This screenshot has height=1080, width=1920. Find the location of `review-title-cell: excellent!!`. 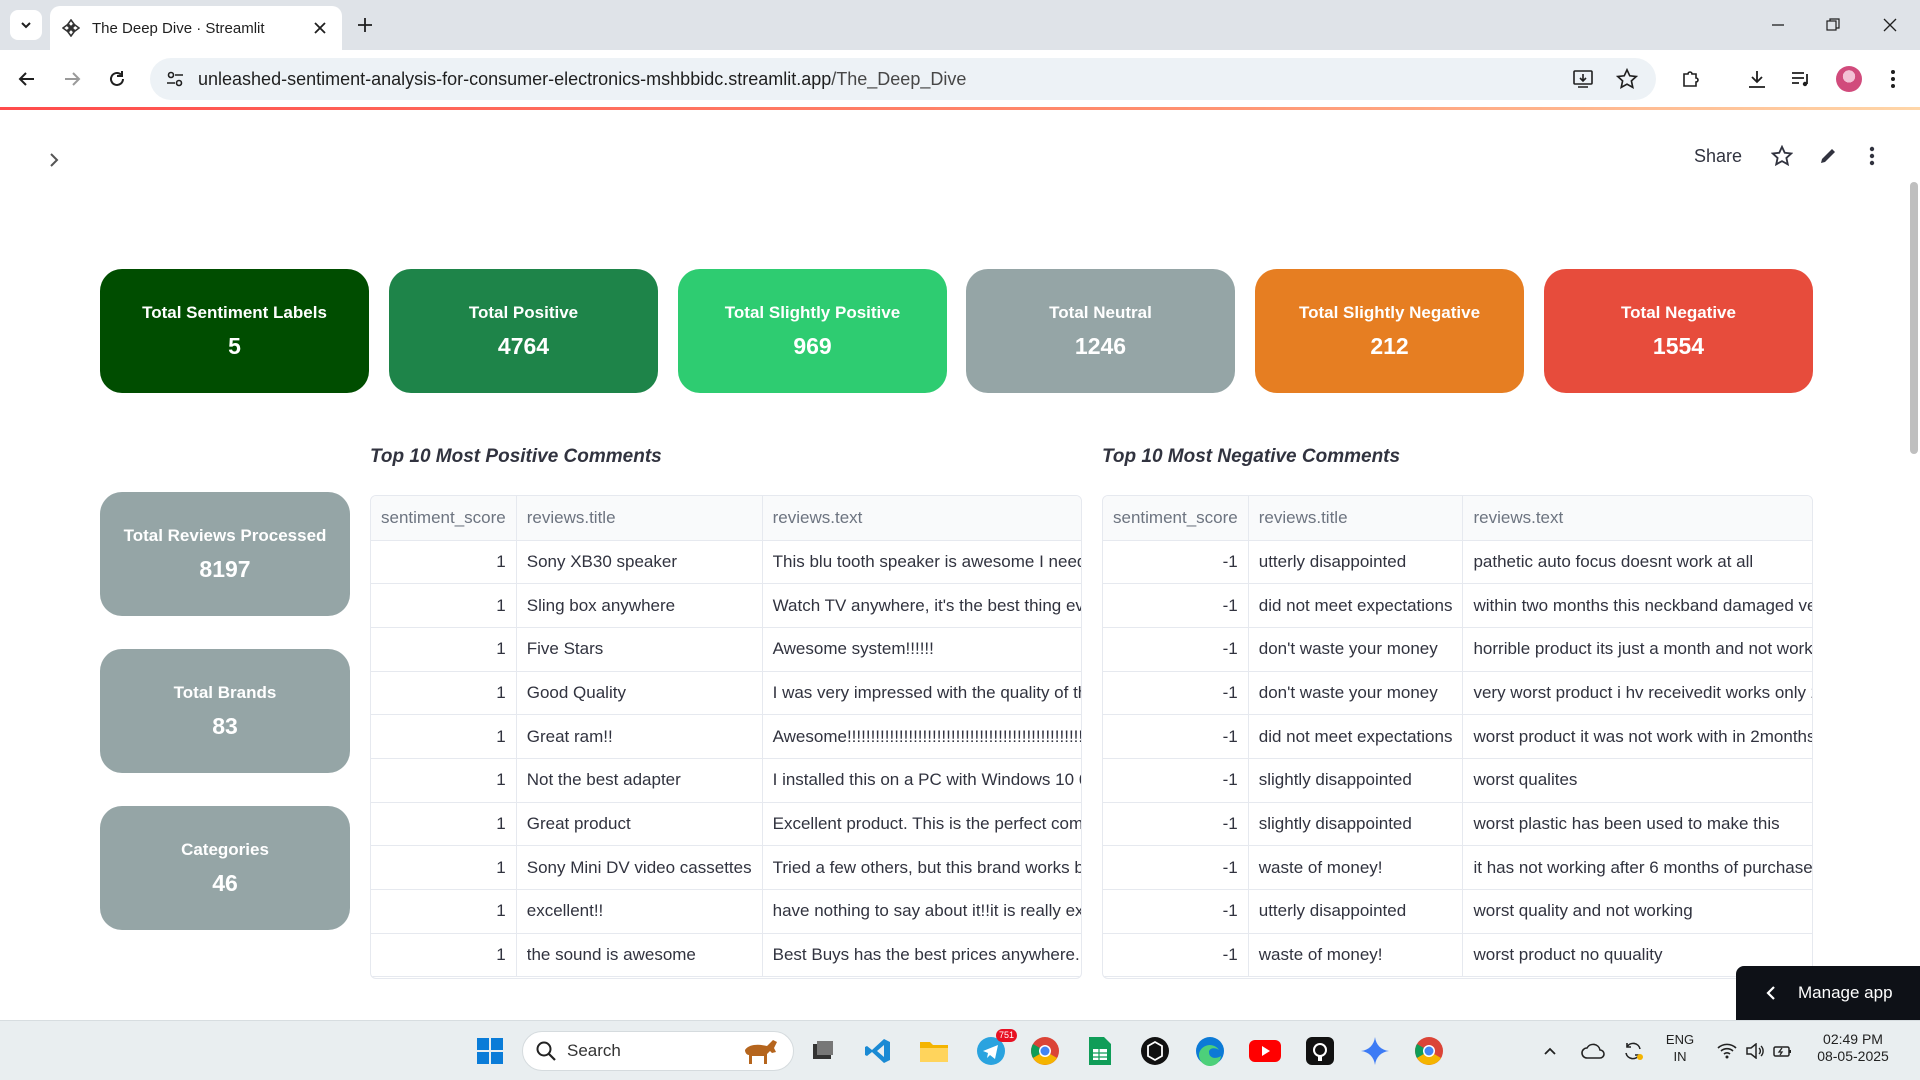

review-title-cell: excellent!! is located at coordinates (639, 911).